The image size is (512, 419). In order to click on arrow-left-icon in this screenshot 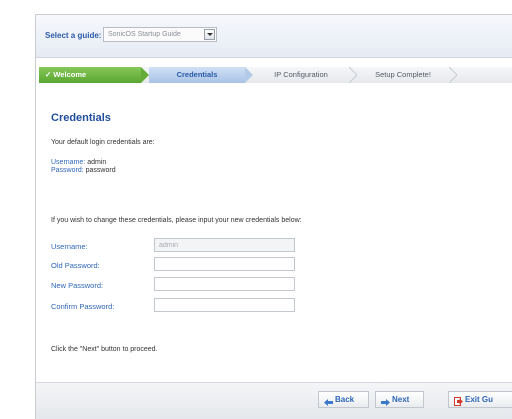, I will do `click(328, 401)`.